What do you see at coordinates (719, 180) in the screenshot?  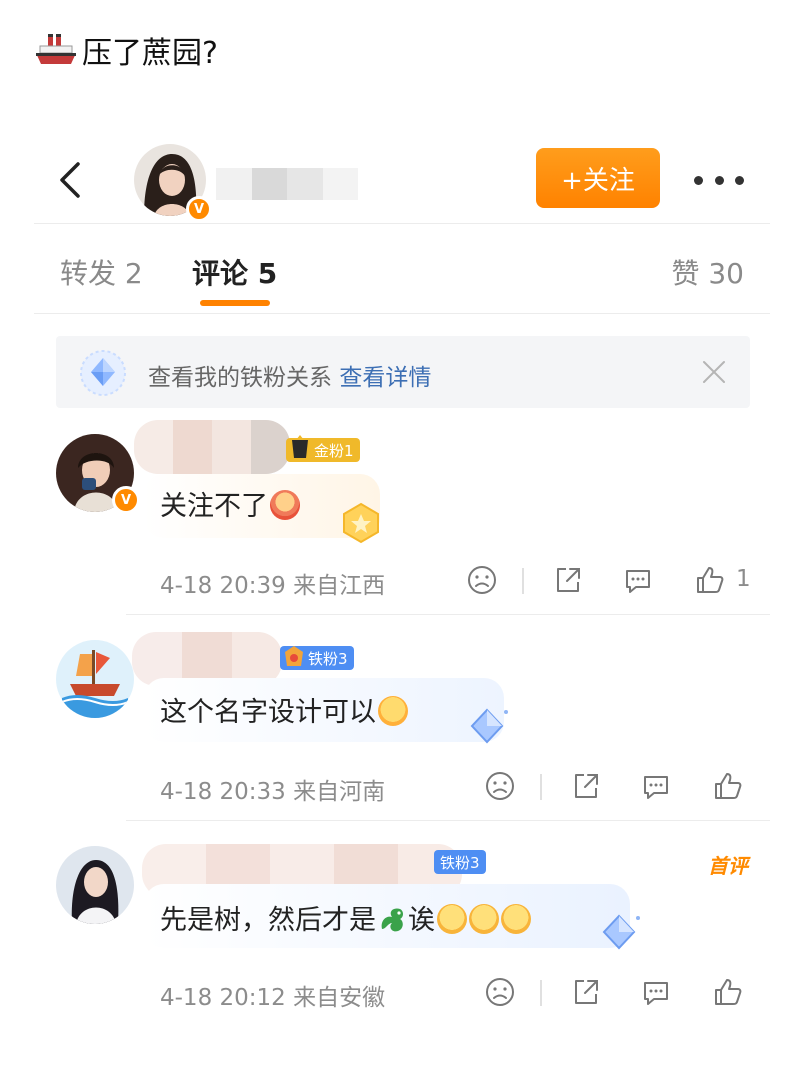 I see `more-icon` at bounding box center [719, 180].